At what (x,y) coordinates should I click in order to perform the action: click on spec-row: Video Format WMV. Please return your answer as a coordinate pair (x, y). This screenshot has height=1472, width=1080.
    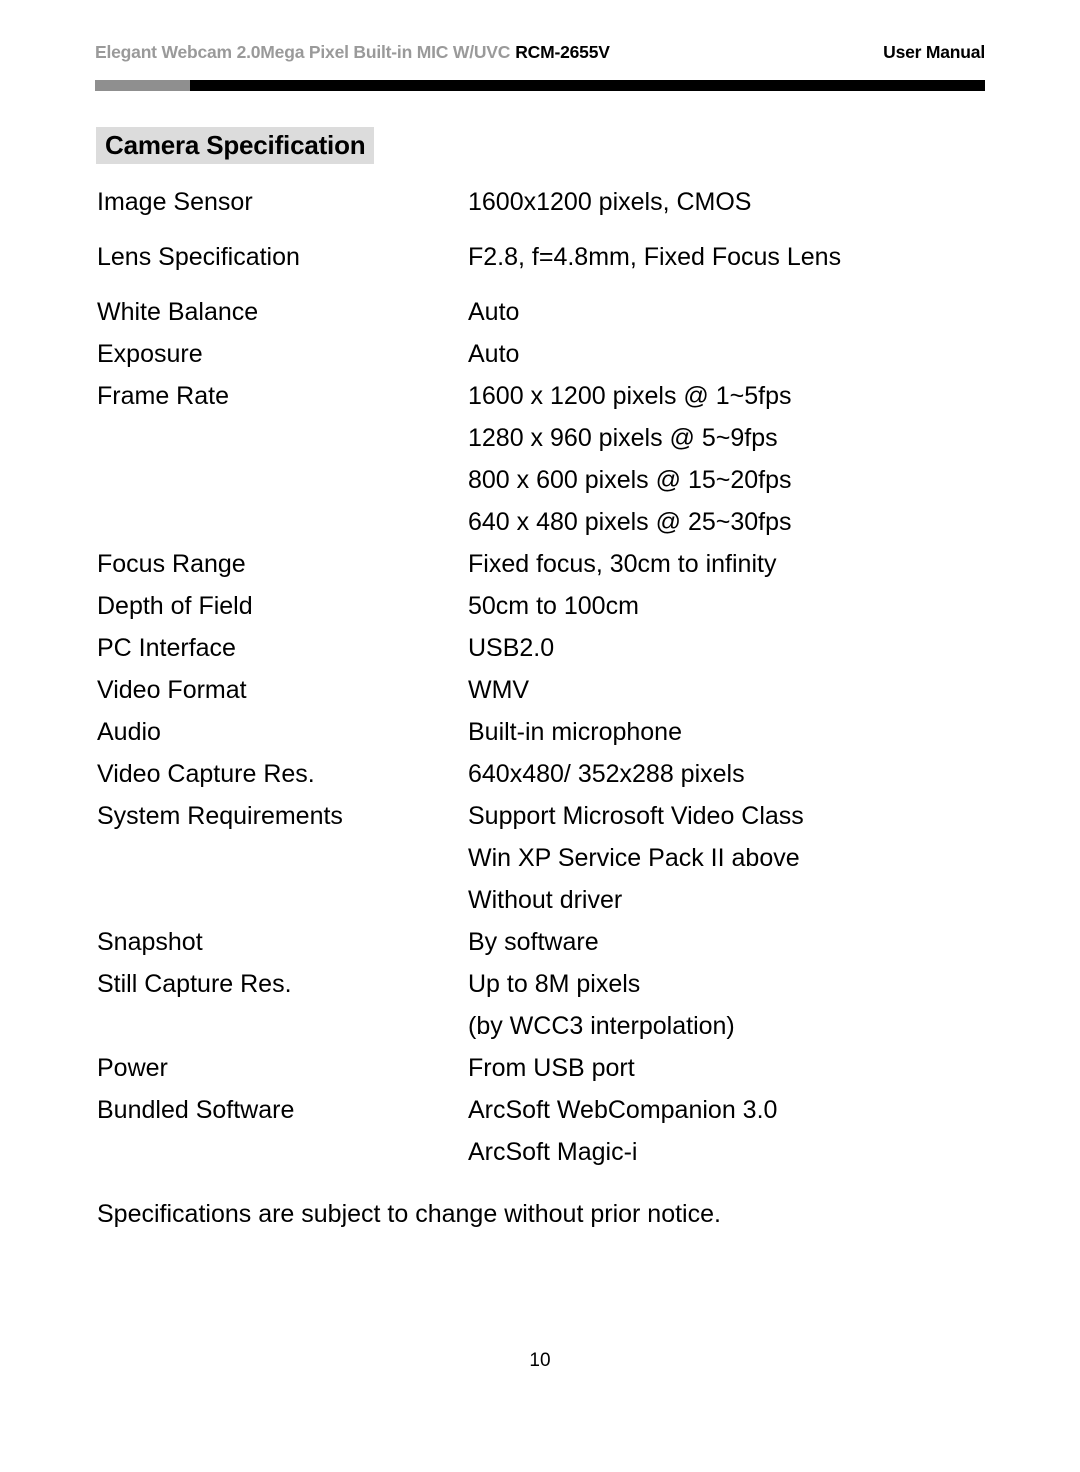
    Looking at the image, I should click on (537, 690).